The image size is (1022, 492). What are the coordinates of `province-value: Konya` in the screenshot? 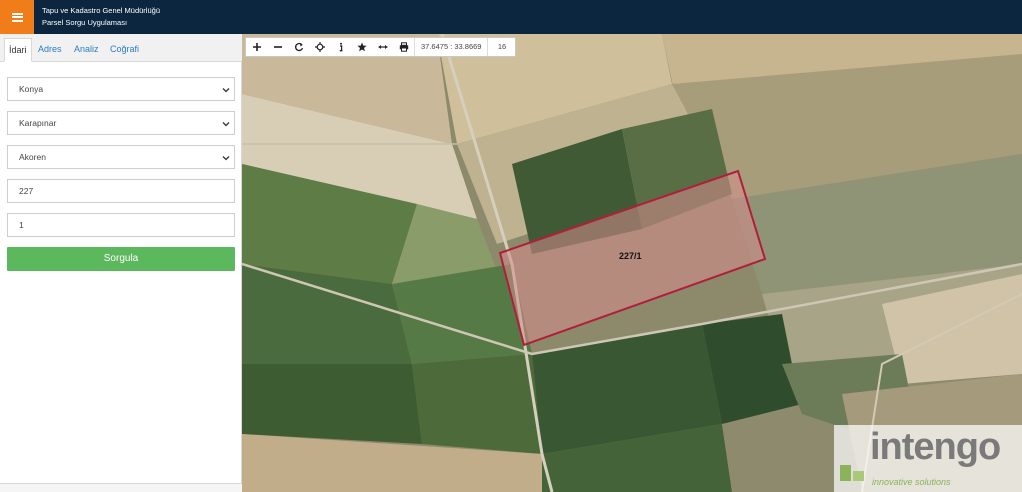 It's located at (31, 89).